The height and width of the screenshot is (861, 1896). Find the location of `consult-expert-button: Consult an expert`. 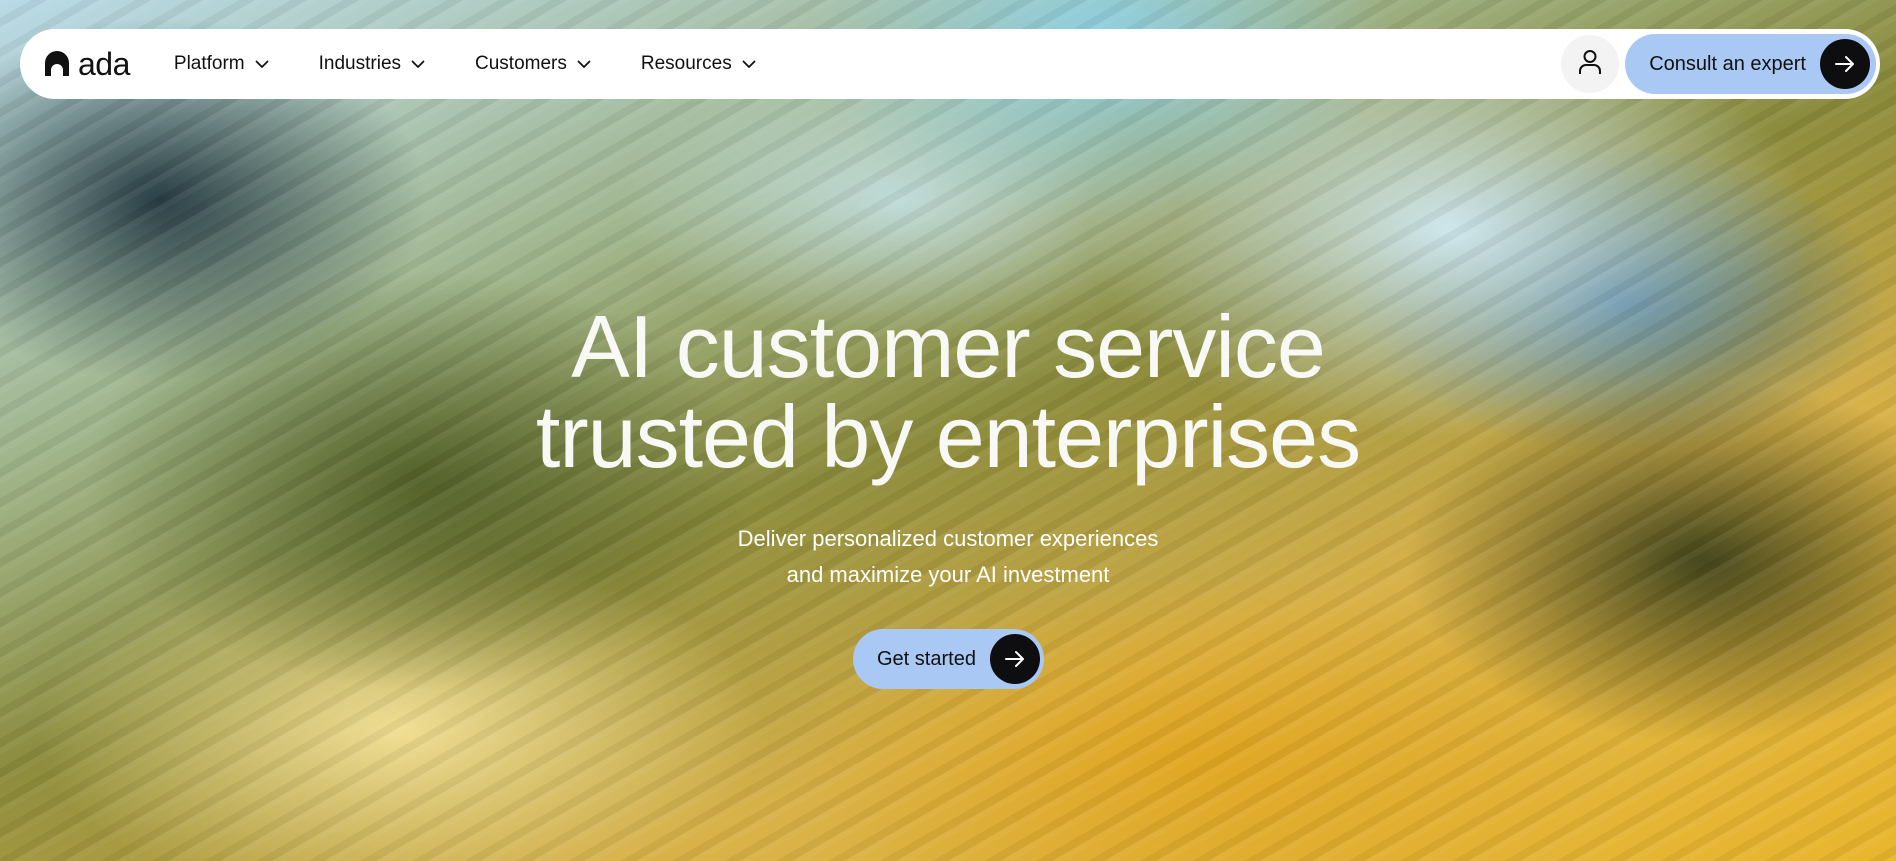

consult-expert-button: Consult an expert is located at coordinates (1750, 64).